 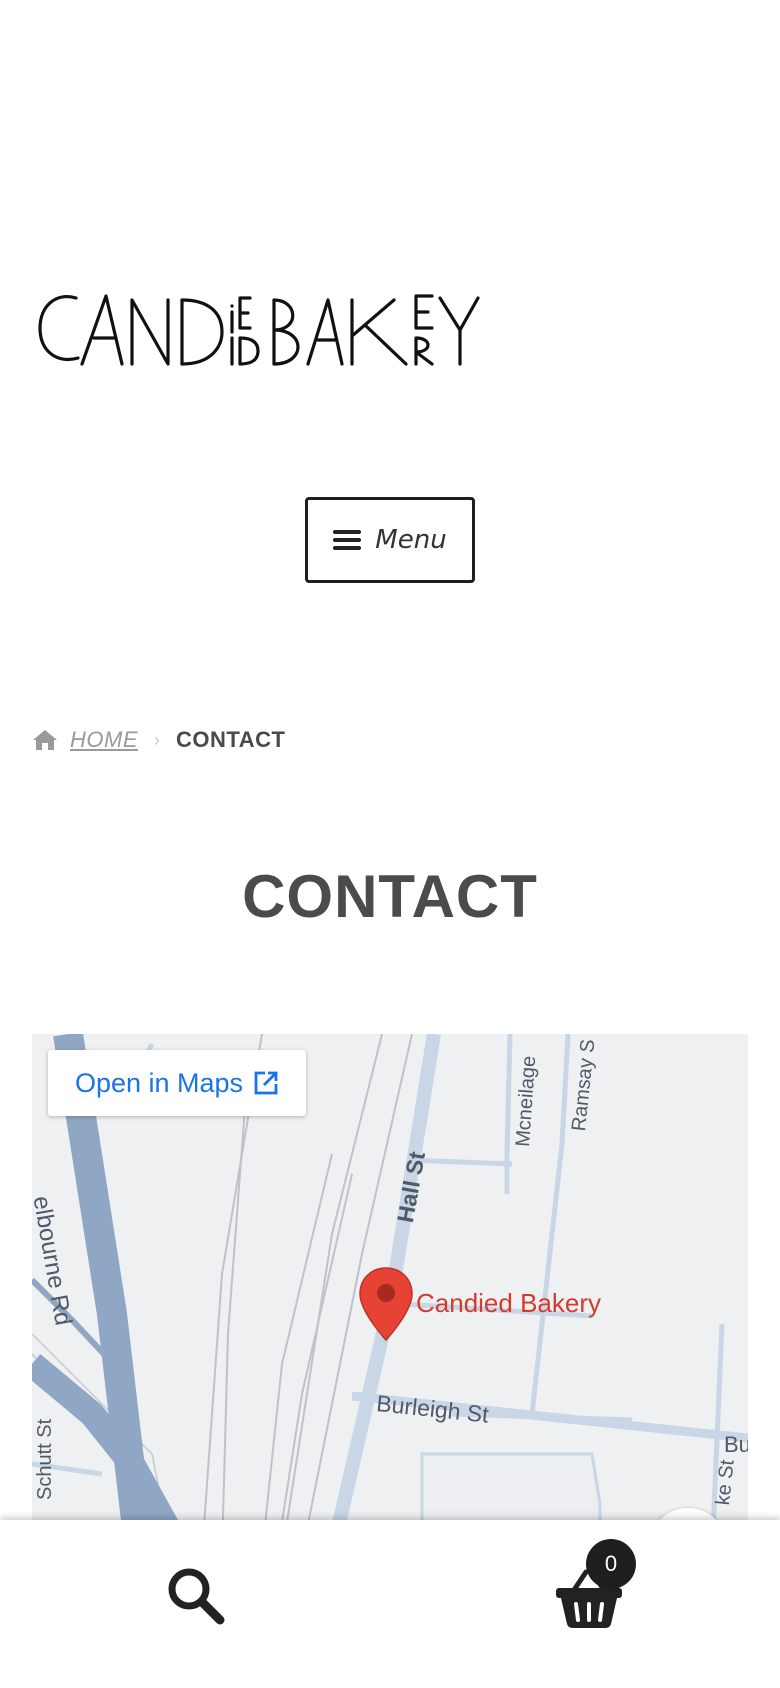 What do you see at coordinates (411, 540) in the screenshot?
I see `menu-button-label: Menu` at bounding box center [411, 540].